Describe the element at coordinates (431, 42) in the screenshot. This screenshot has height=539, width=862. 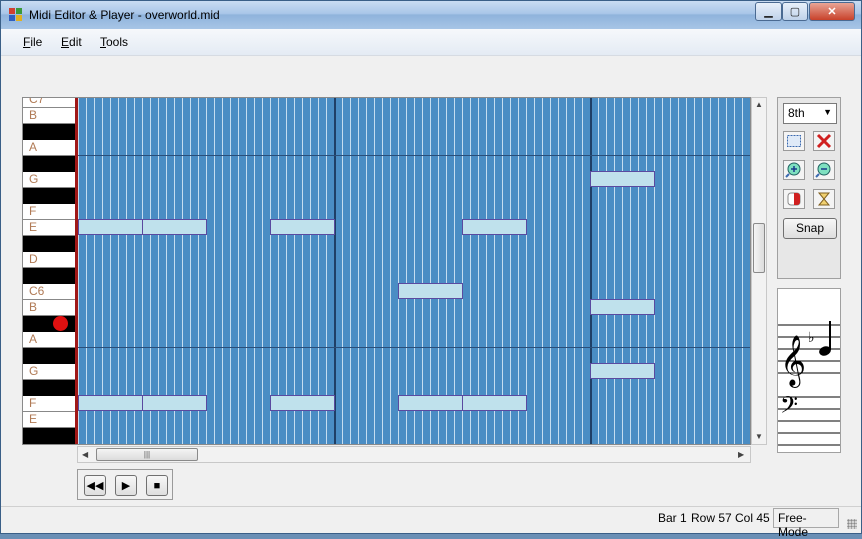
I see `menu-bar: File Edit Tools` at that location.